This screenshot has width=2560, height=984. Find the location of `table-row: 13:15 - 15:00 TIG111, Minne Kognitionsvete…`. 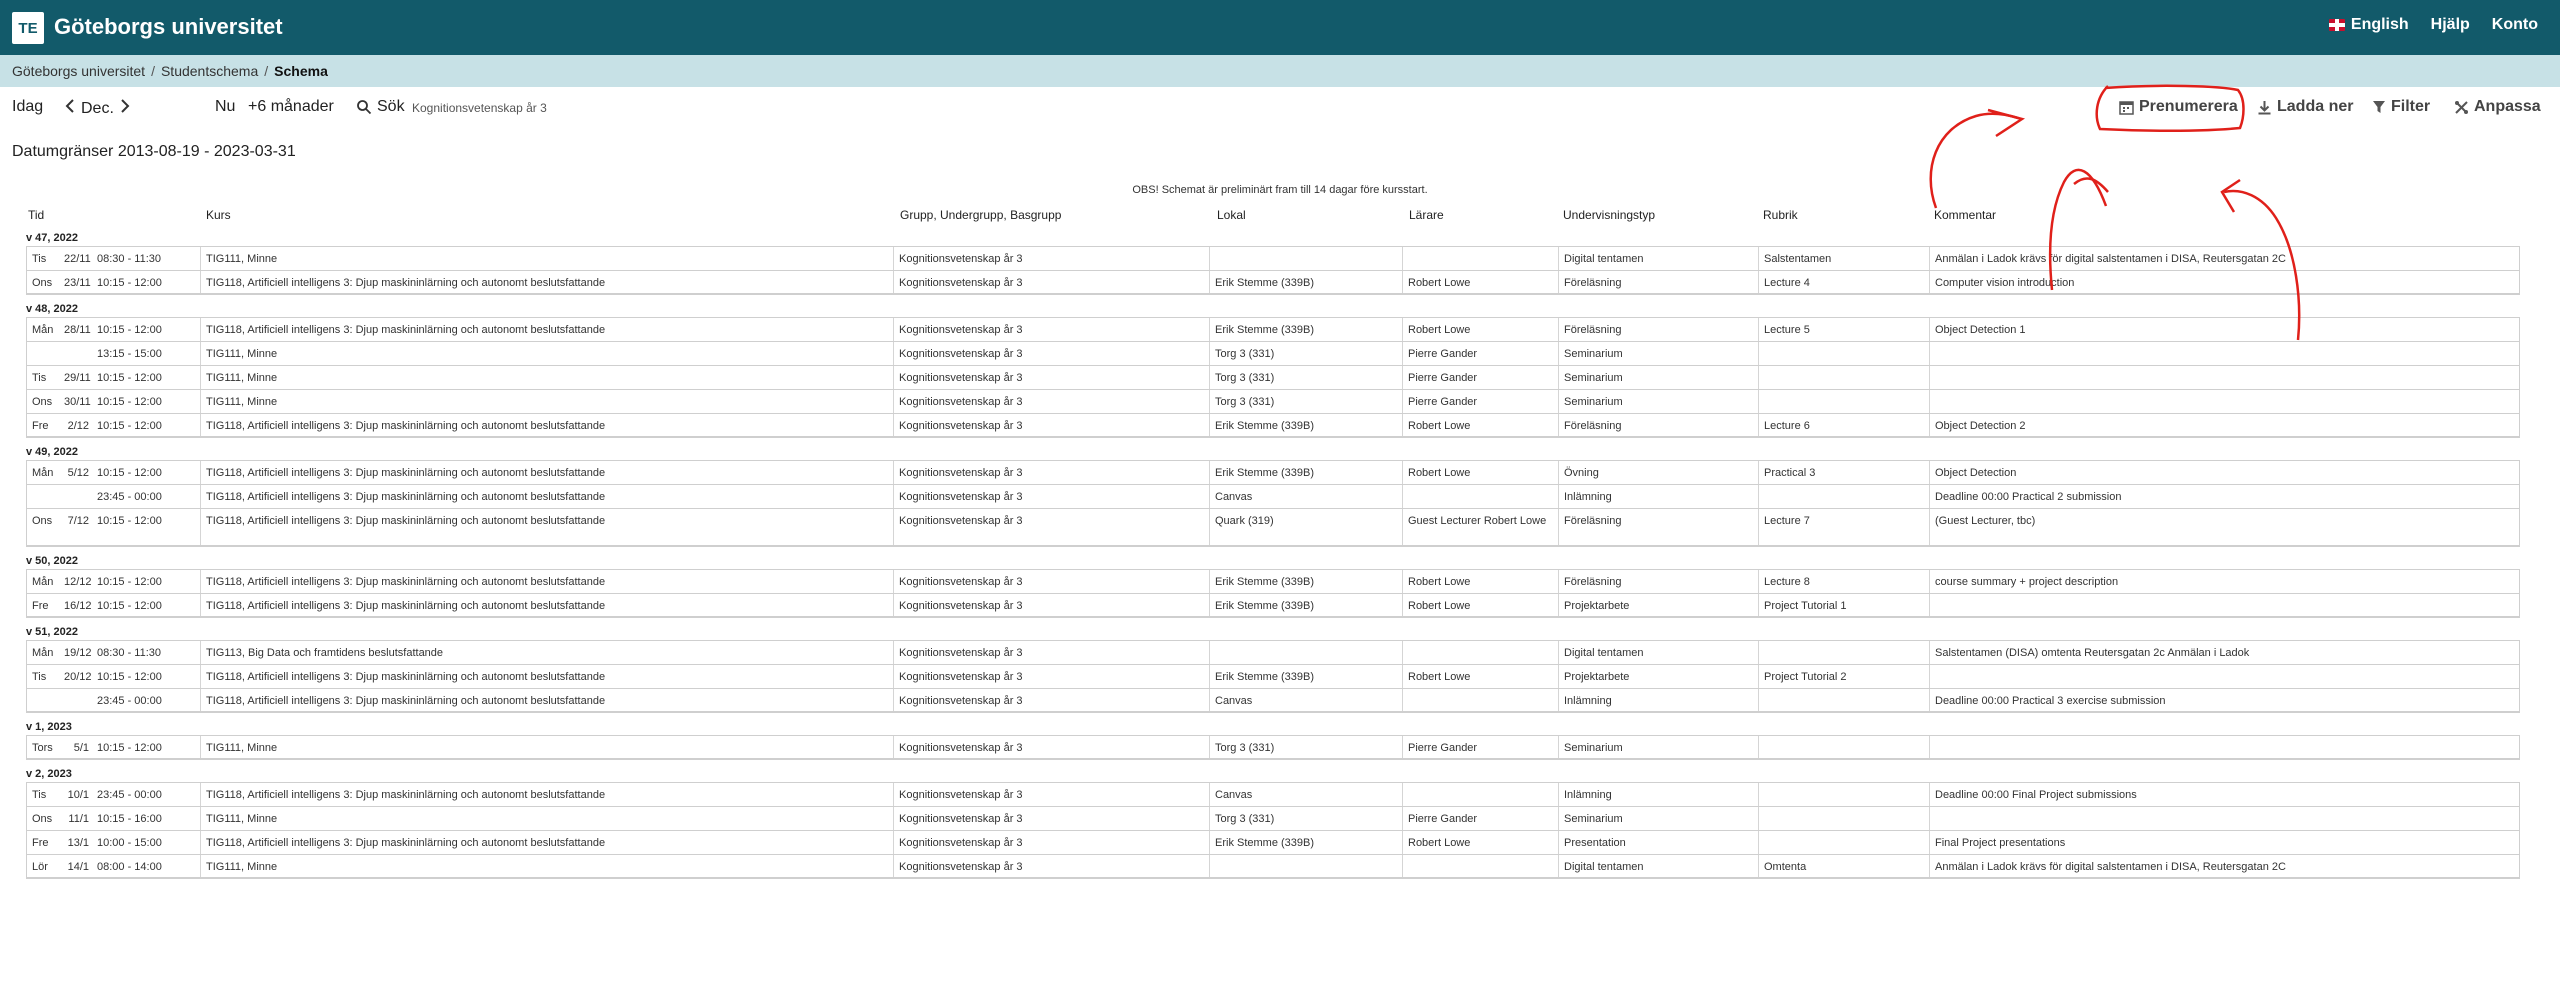

table-row: 13:15 - 15:00 TIG111, Minne Kognitionsvete… is located at coordinates (1273, 353).